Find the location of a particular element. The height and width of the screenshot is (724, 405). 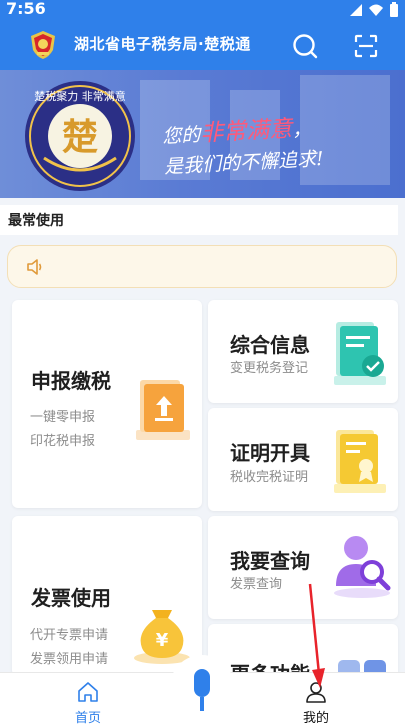

section-header: 最常使用 is located at coordinates (199, 220).